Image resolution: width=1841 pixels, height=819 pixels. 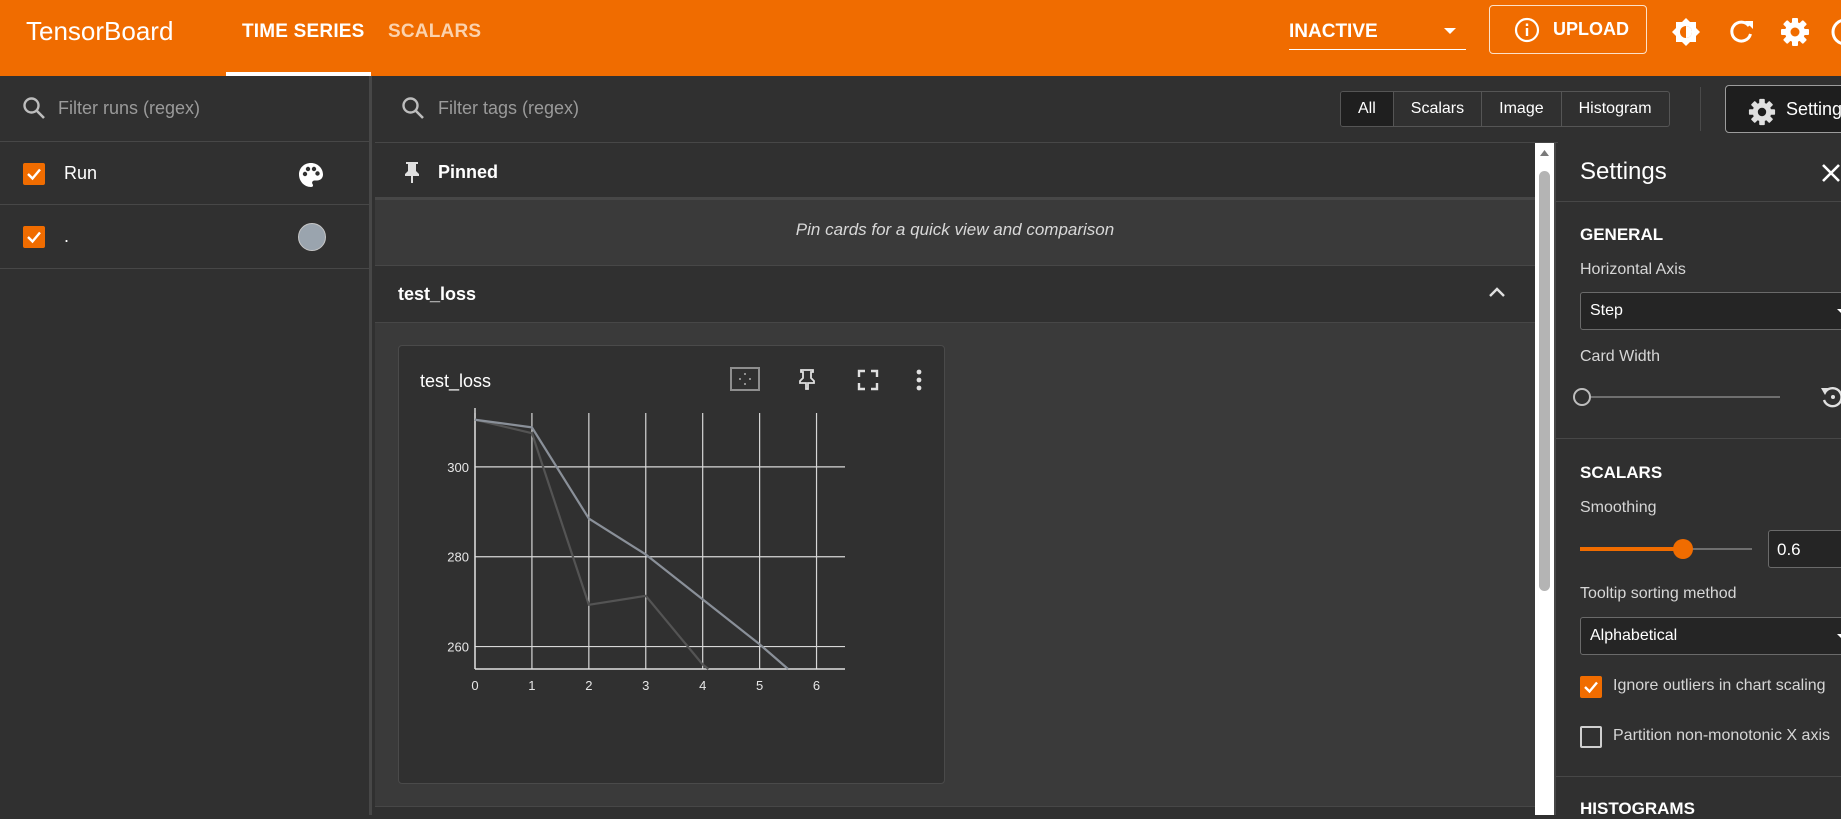 I want to click on pinned-section-header: Pinned, so click(x=955, y=171).